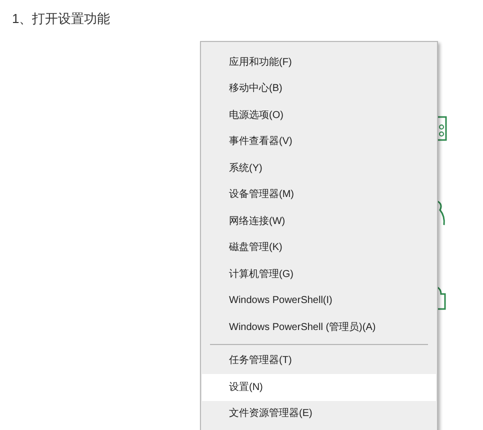  I want to click on menu-item: 电源选项(O), so click(319, 115).